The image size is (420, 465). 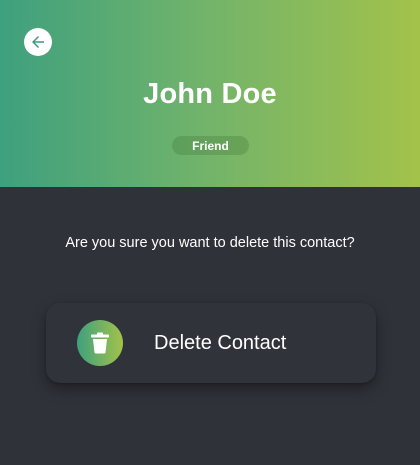 I want to click on delete-icon-circle, so click(x=100, y=343).